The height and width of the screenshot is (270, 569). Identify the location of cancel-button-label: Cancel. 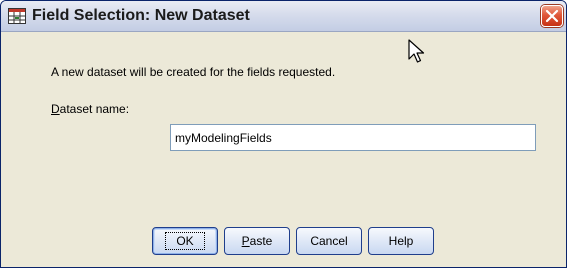
(329, 241).